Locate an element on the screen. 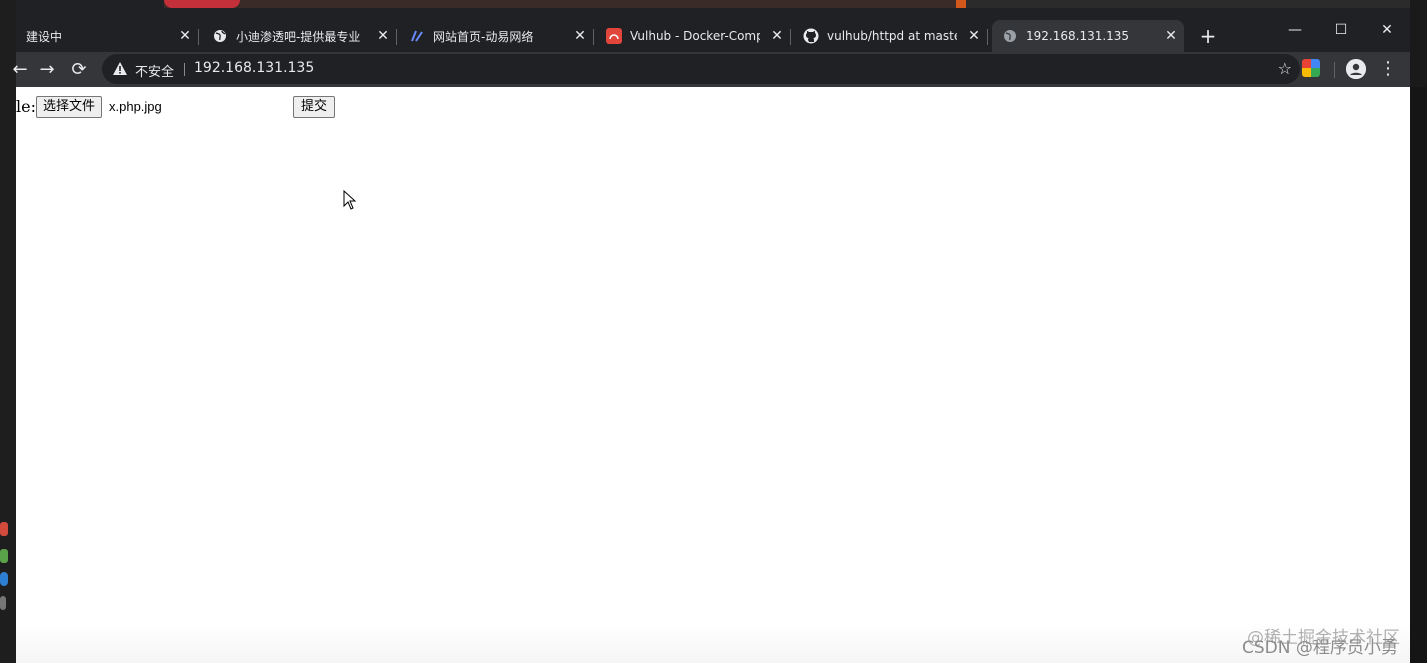 Image resolution: width=1427 pixels, height=663 pixels. volume-icon is located at coordinates (3, 603).